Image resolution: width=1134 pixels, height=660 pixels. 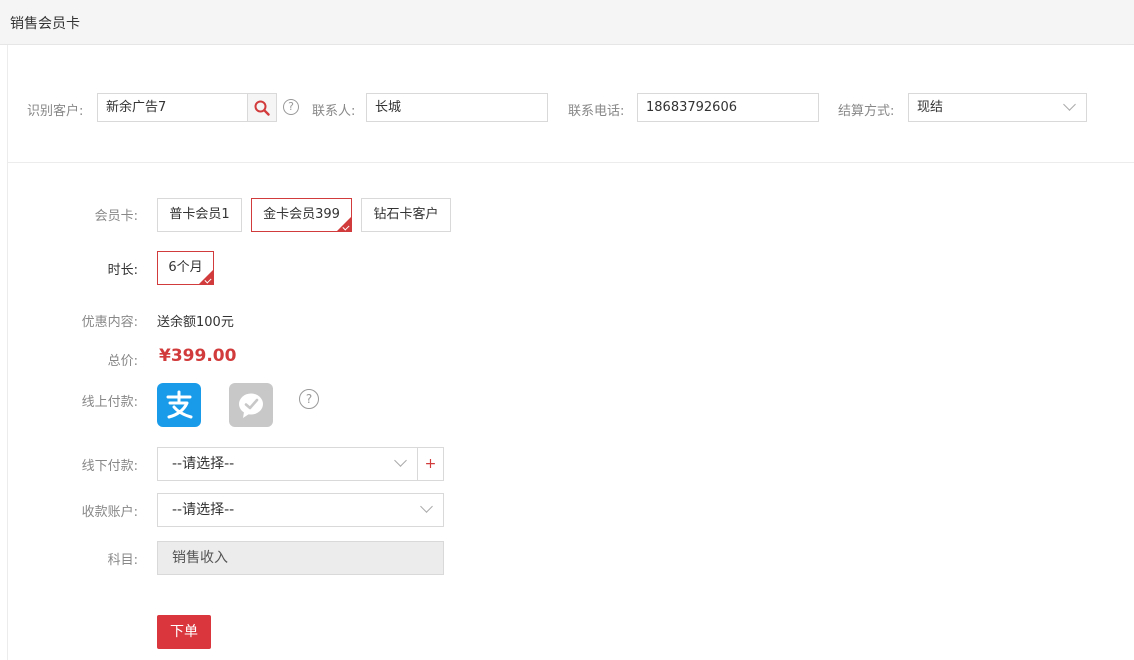 I want to click on add-offline-pay-button: +, so click(x=430, y=464).